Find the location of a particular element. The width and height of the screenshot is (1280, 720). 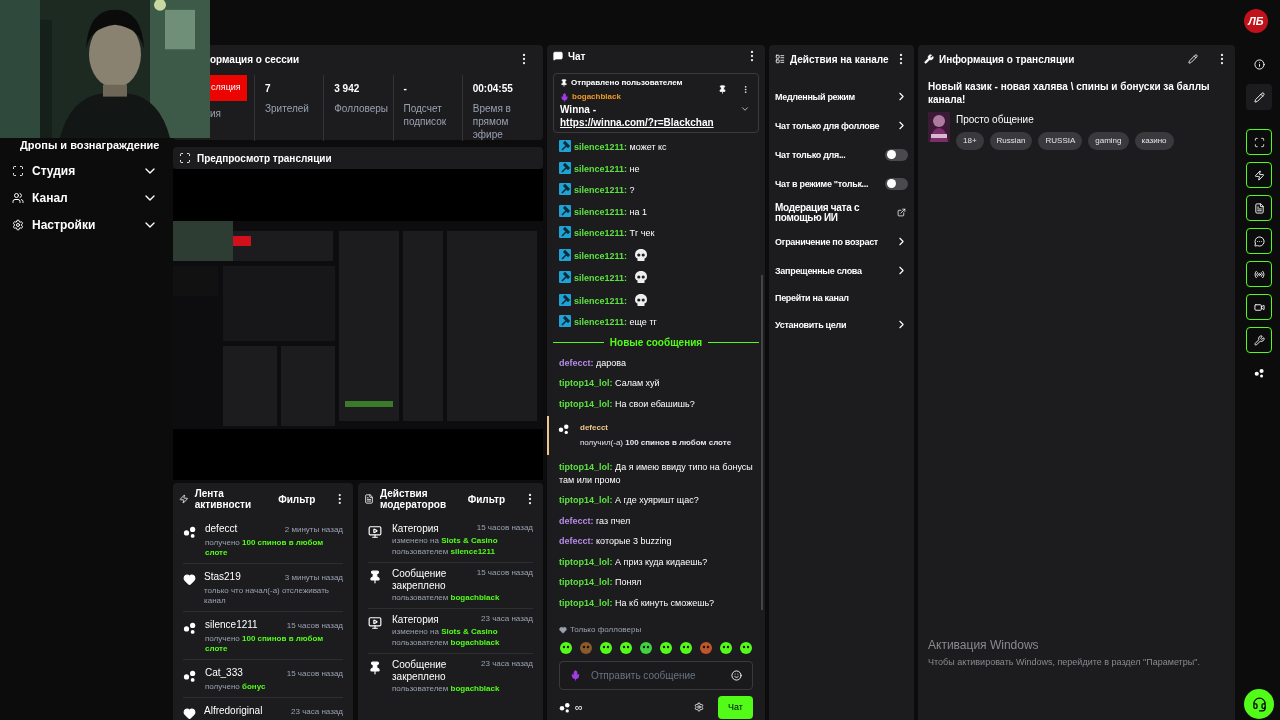

user-name: bogachblack is located at coordinates (596, 97).